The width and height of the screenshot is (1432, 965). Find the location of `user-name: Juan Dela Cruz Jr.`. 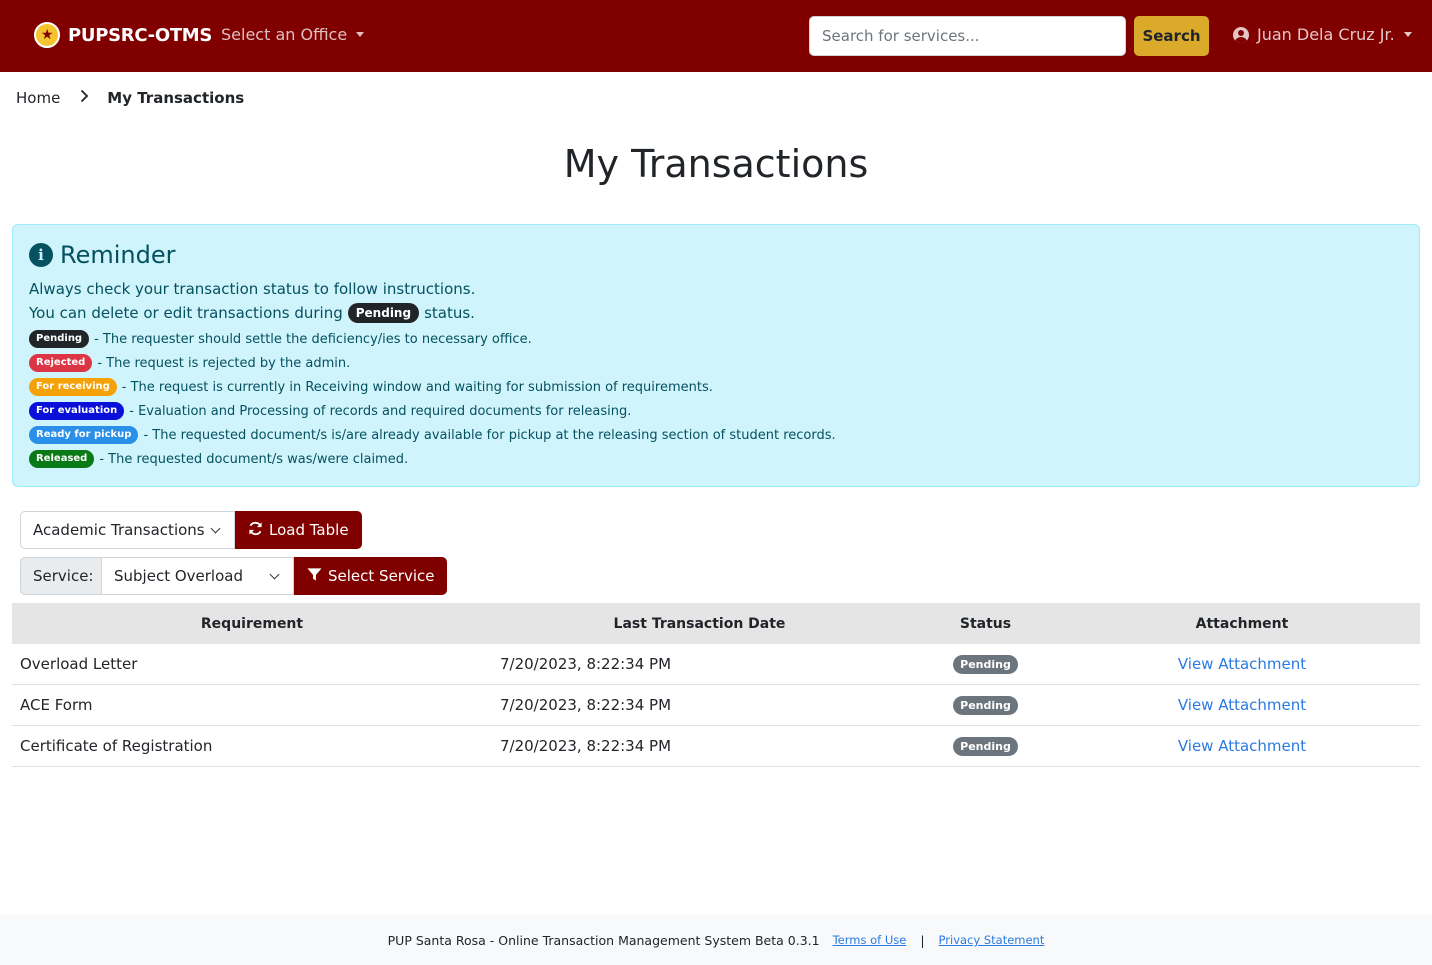

user-name: Juan Dela Cruz Jr. is located at coordinates (1326, 34).